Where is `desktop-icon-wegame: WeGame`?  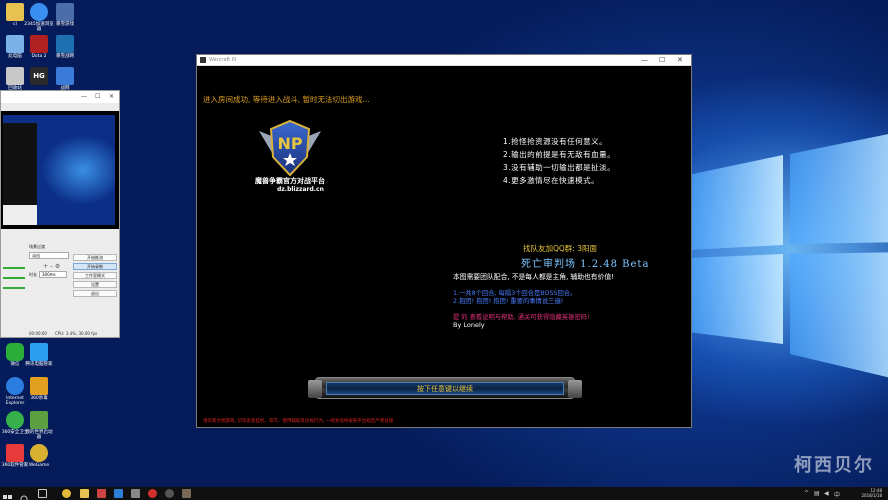 desktop-icon-wegame: WeGame is located at coordinates (39, 456).